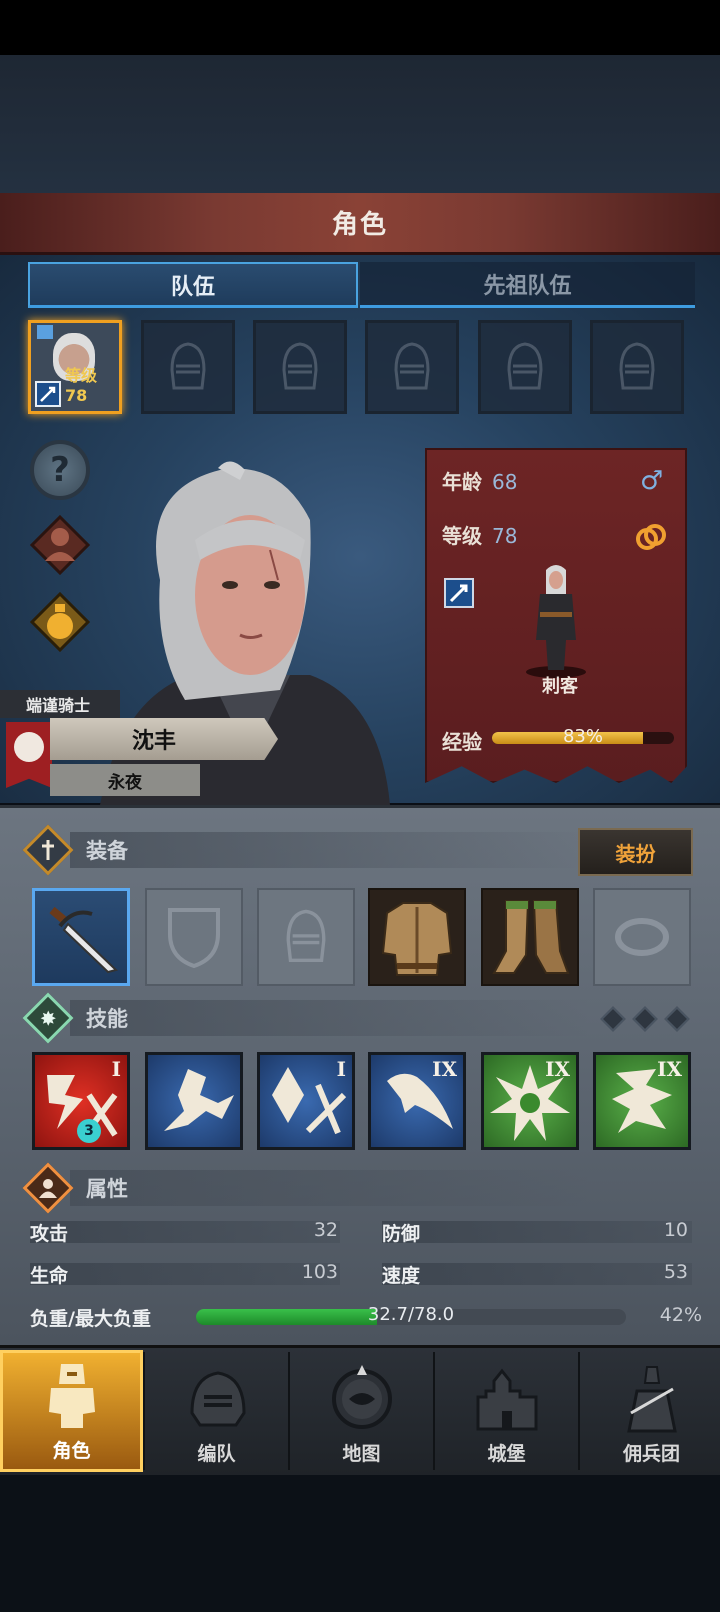 The image size is (720, 1612). What do you see at coordinates (216, 1454) in the screenshot?
I see `nav-label: 编队` at bounding box center [216, 1454].